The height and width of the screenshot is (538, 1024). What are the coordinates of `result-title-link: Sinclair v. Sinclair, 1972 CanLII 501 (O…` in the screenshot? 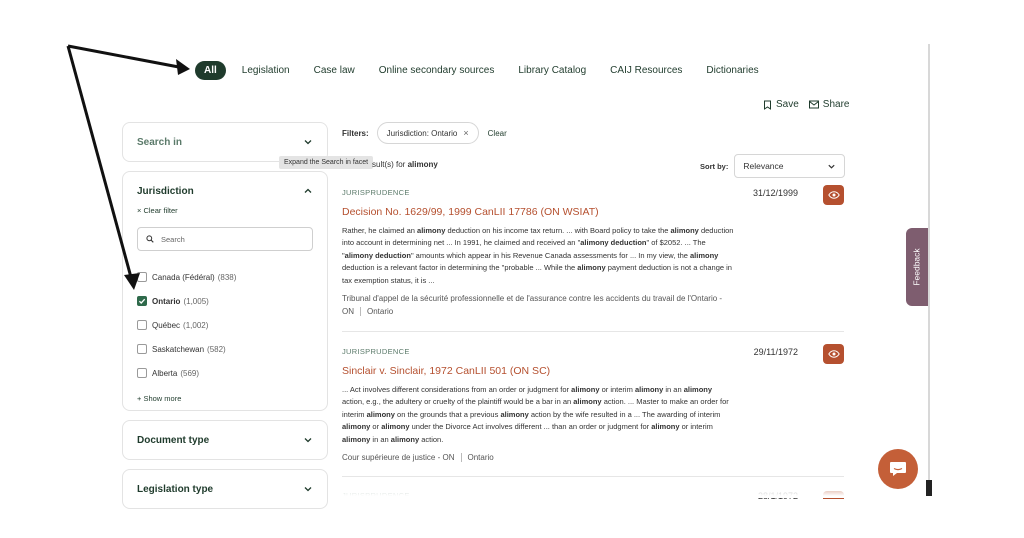 It's located at (593, 371).